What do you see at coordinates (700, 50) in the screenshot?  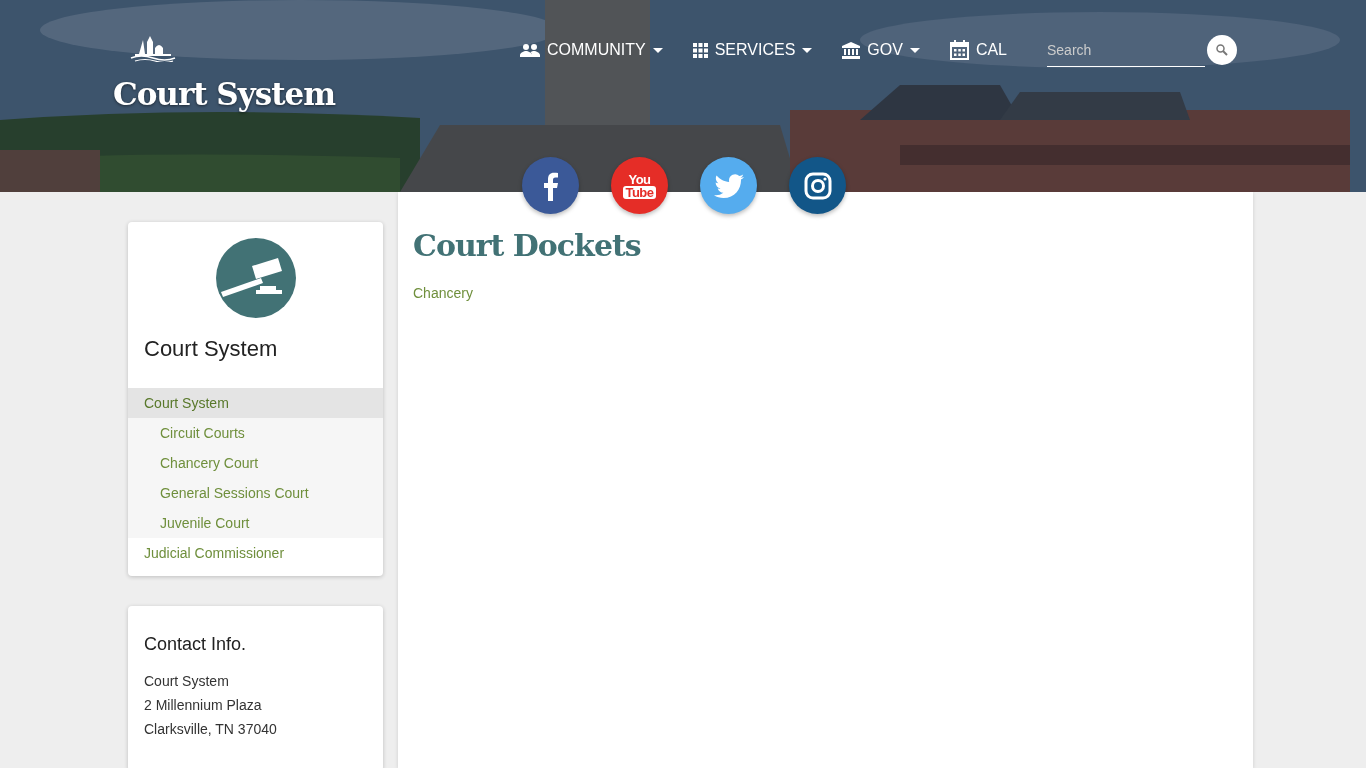 I see `grid-icon` at bounding box center [700, 50].